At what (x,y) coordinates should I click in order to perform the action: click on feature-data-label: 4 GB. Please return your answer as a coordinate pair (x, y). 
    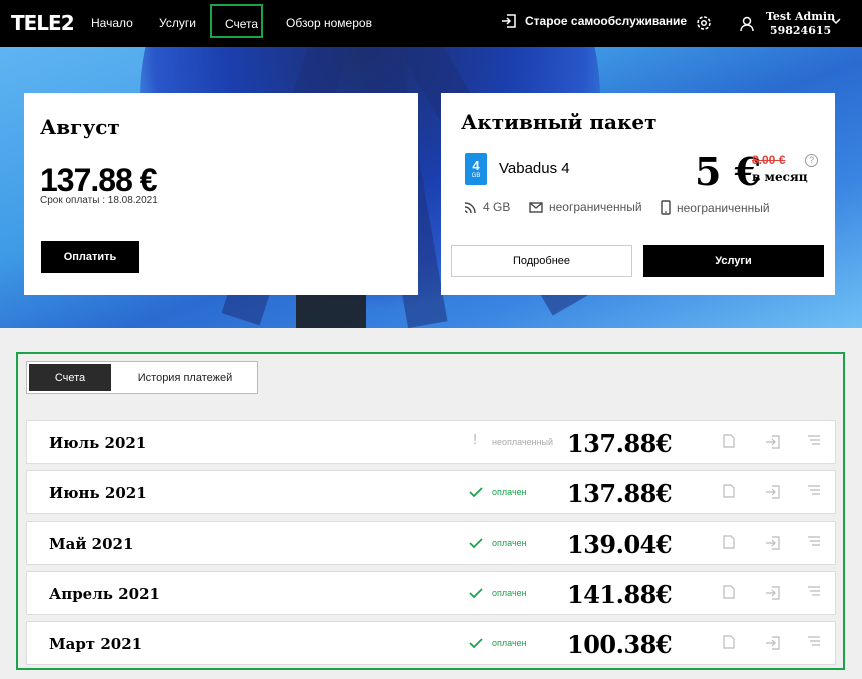
    Looking at the image, I should click on (497, 207).